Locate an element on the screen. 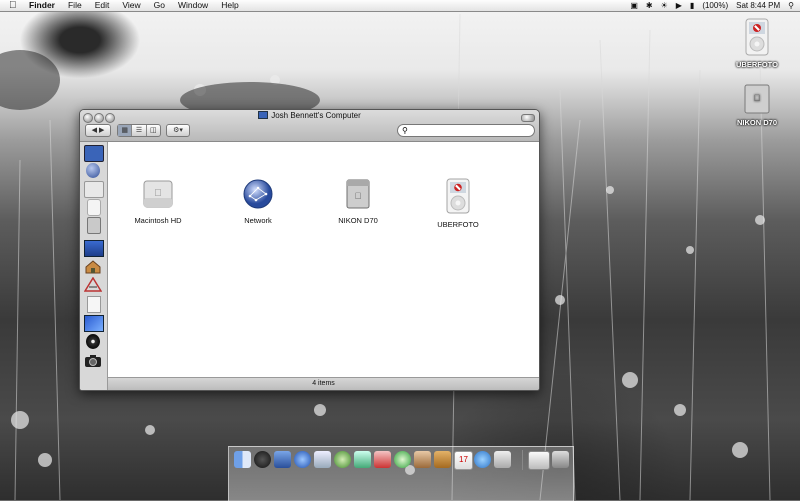  minimized-window-icon is located at coordinates (539, 460).